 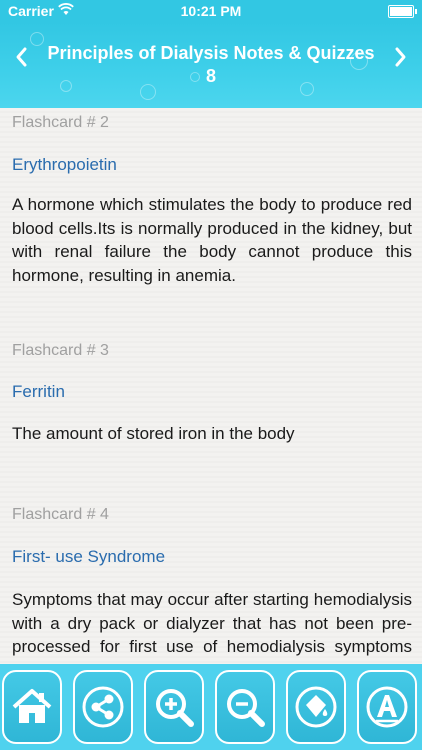 I want to click on home-button, so click(x=32, y=707).